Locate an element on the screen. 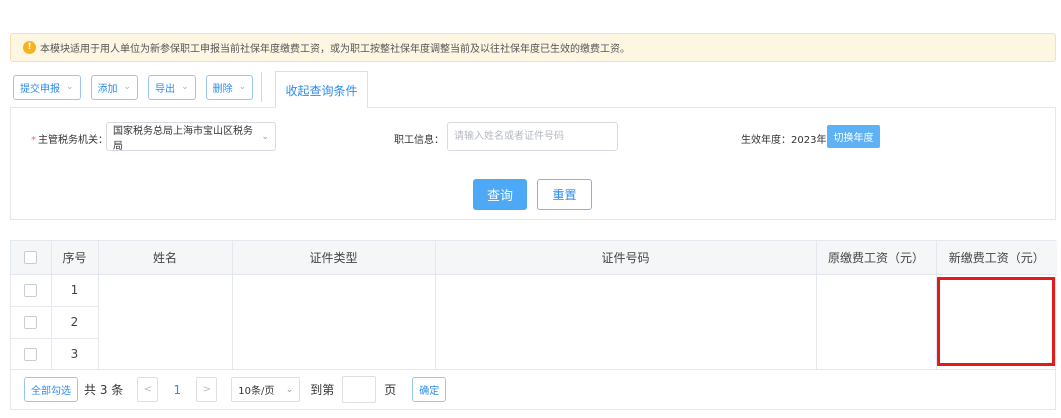 The image size is (1061, 418). employee-info-label: 职工信息： is located at coordinates (419, 140).